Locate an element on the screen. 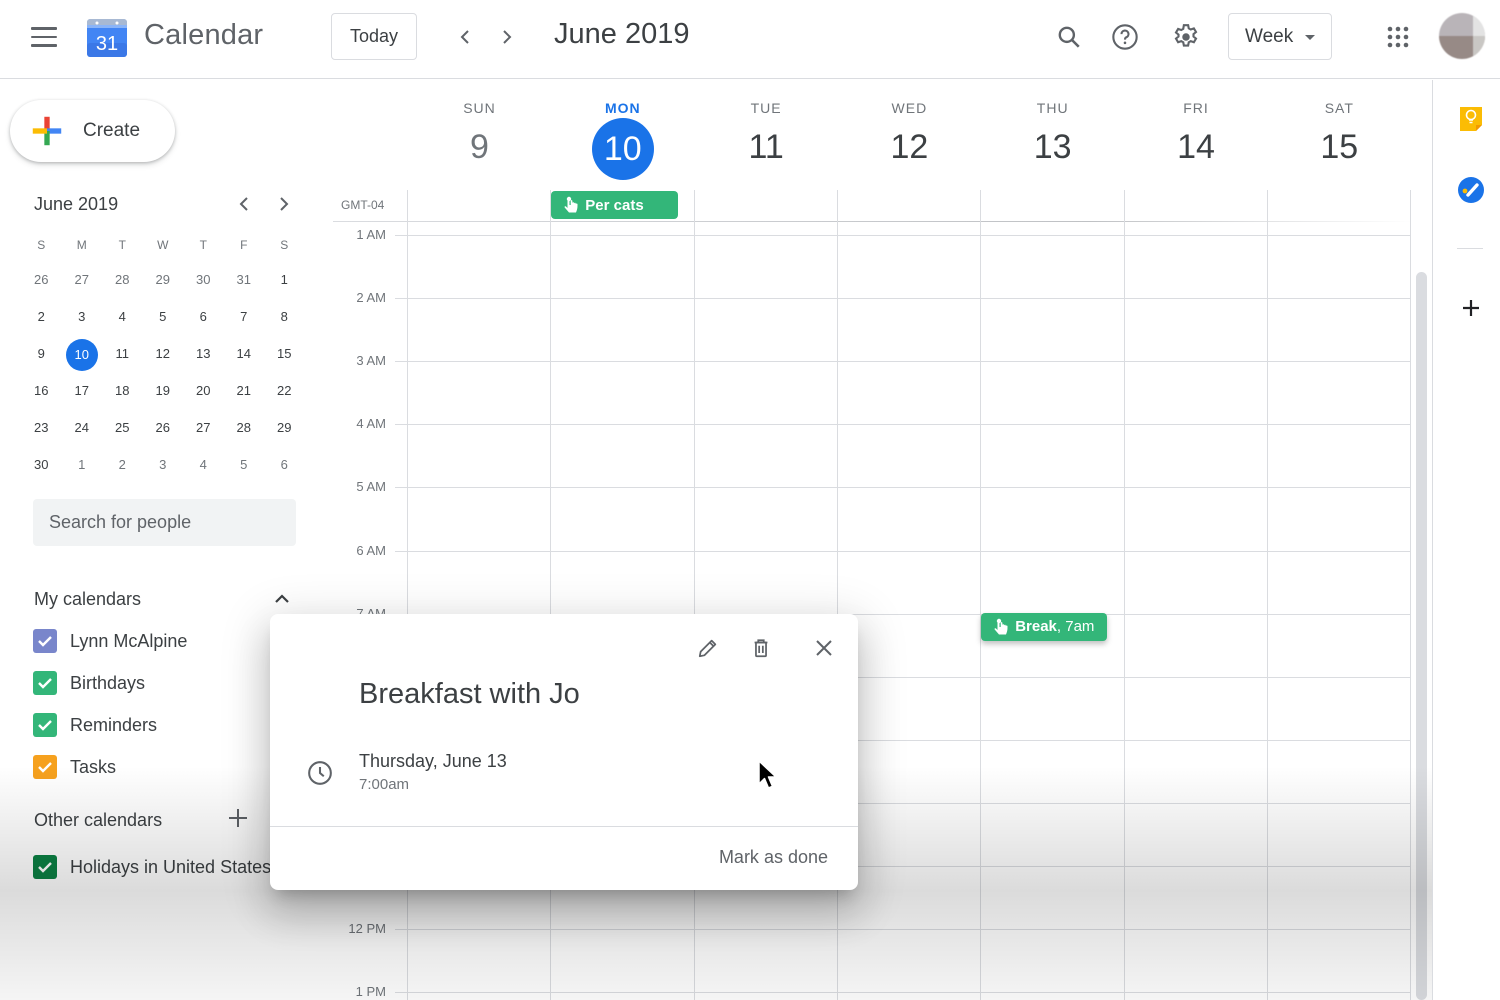  tasks-icon is located at coordinates (1471, 190).